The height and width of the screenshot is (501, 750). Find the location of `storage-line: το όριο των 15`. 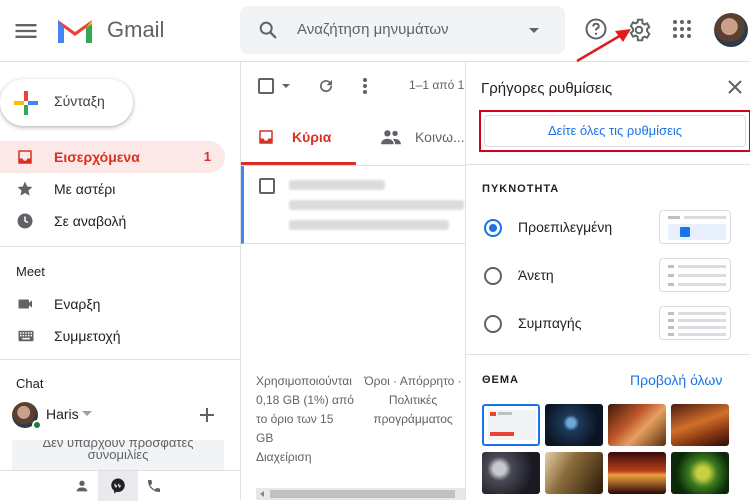

storage-line: το όριο των 15 is located at coordinates (295, 419).